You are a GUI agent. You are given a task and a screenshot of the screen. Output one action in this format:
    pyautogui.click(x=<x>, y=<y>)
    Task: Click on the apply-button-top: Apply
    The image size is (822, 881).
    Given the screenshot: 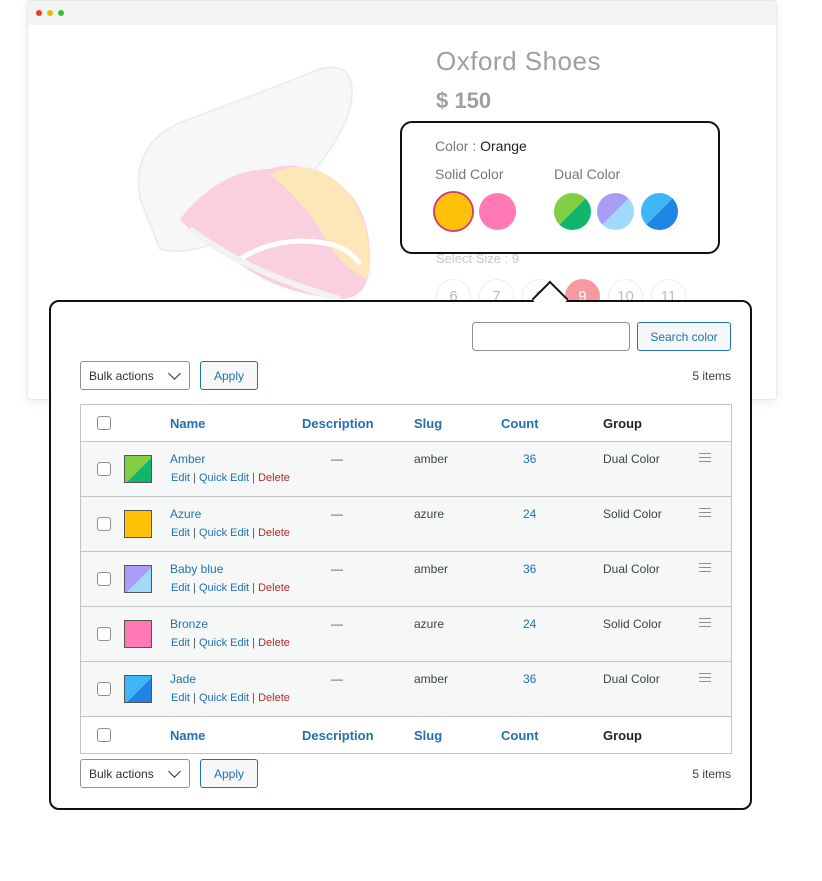 What is the action you would take?
    pyautogui.click(x=229, y=375)
    